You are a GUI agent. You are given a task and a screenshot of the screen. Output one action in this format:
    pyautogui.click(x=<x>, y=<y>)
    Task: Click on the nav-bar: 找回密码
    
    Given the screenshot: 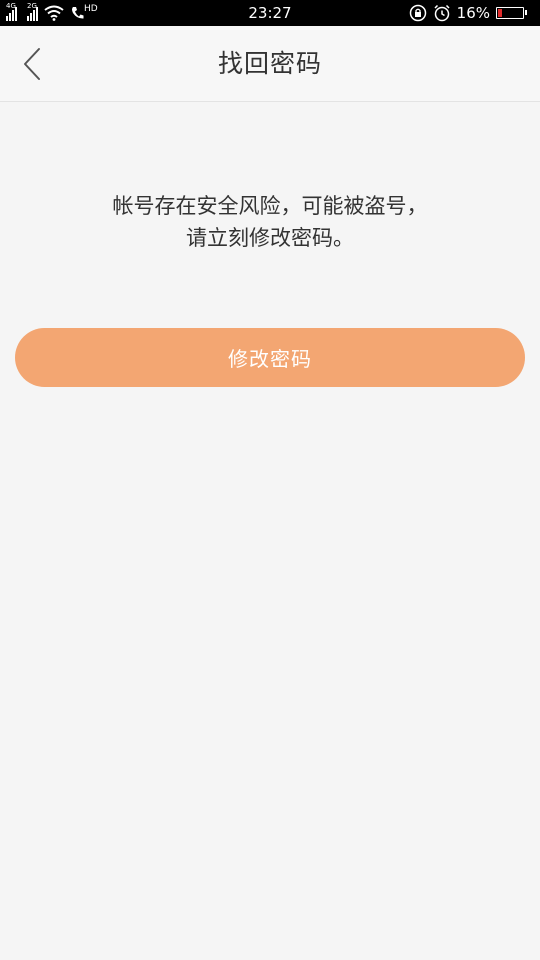 What is the action you would take?
    pyautogui.click(x=270, y=64)
    